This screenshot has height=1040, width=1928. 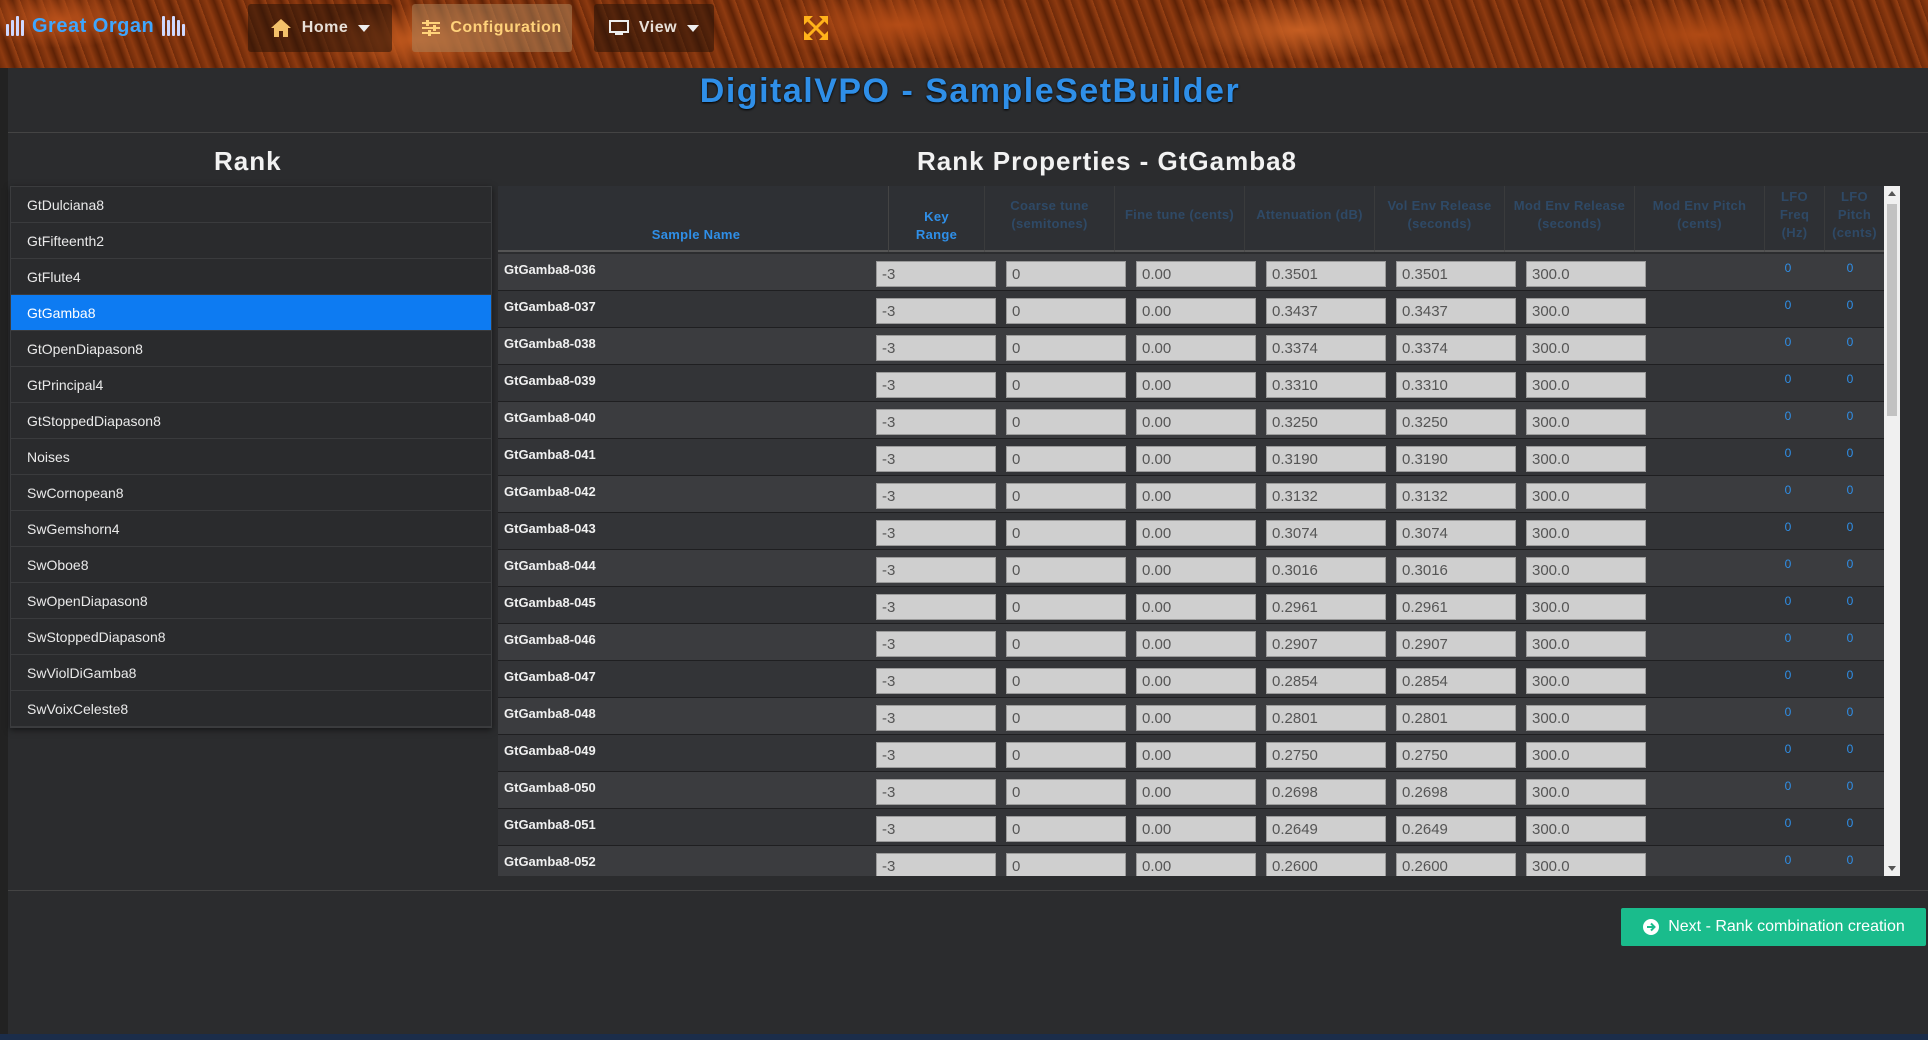 I want to click on configuration-menu-button: Configuration, so click(x=492, y=28).